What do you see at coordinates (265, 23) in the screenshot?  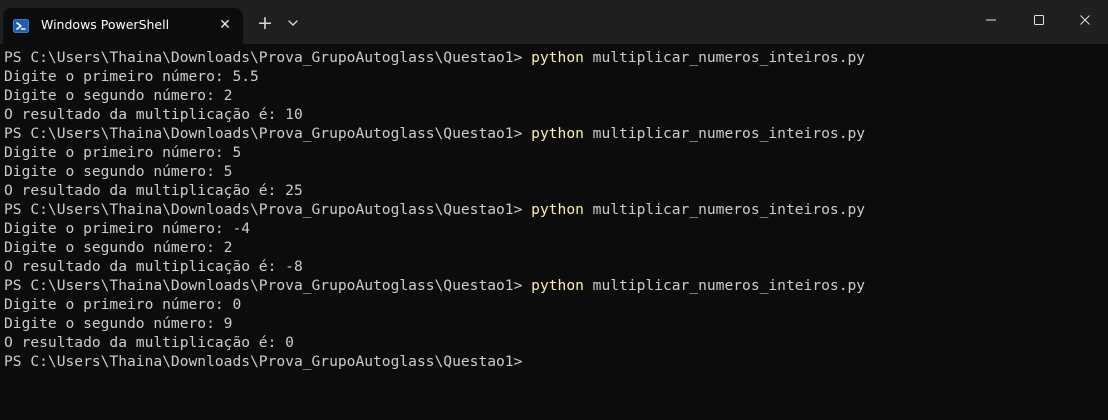 I see `plus-icon: +` at bounding box center [265, 23].